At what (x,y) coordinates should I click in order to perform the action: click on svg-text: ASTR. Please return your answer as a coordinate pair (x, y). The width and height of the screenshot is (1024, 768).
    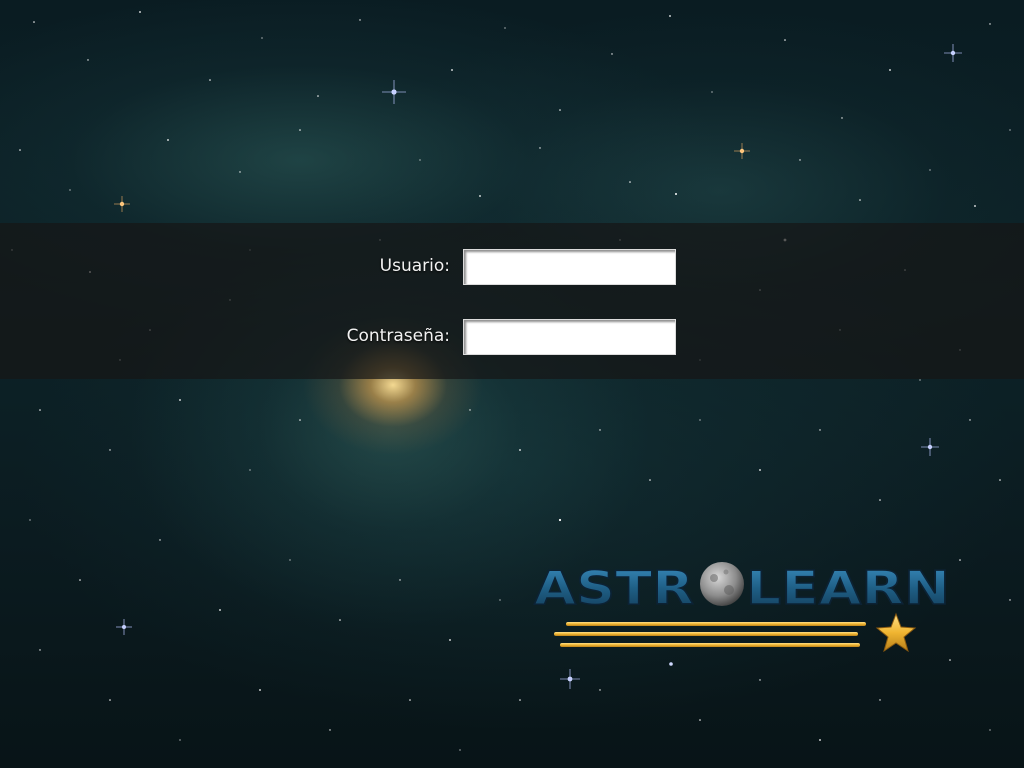
    Looking at the image, I should click on (614, 588).